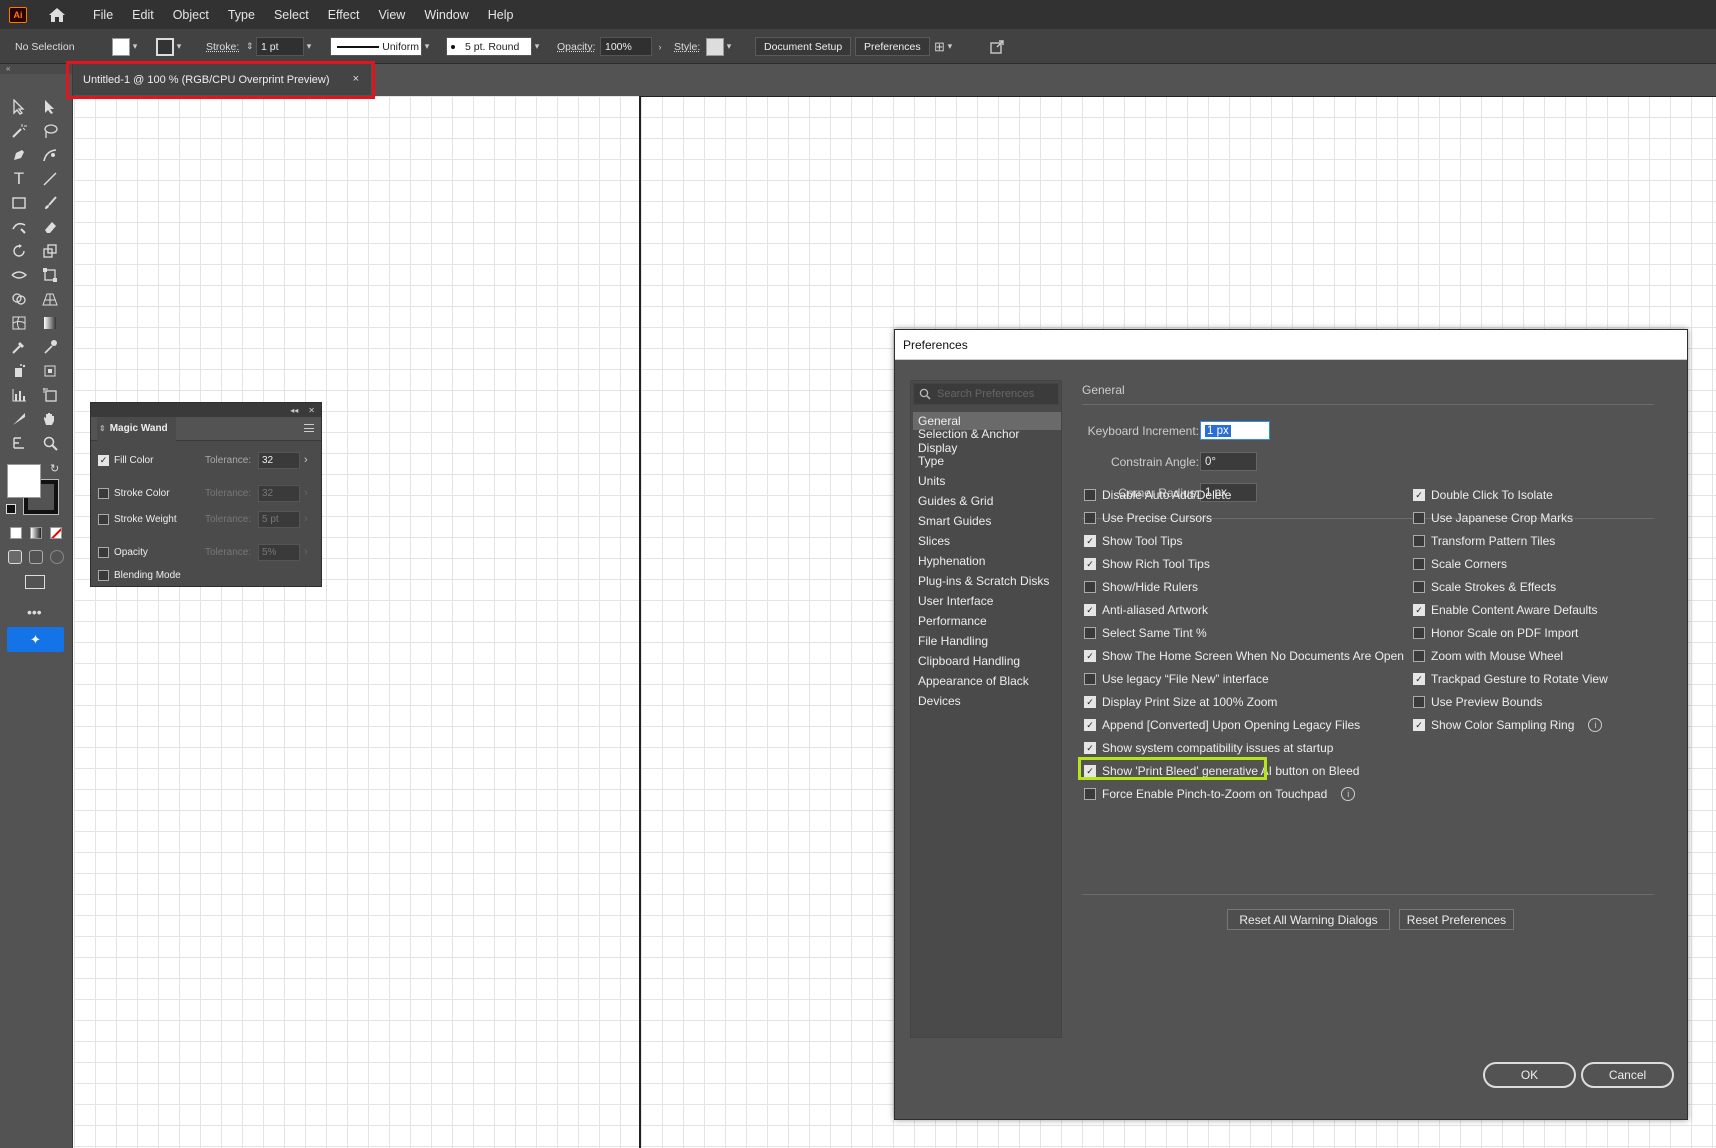 Image resolution: width=1716 pixels, height=1148 pixels. I want to click on draw-behind-icon, so click(36, 557).